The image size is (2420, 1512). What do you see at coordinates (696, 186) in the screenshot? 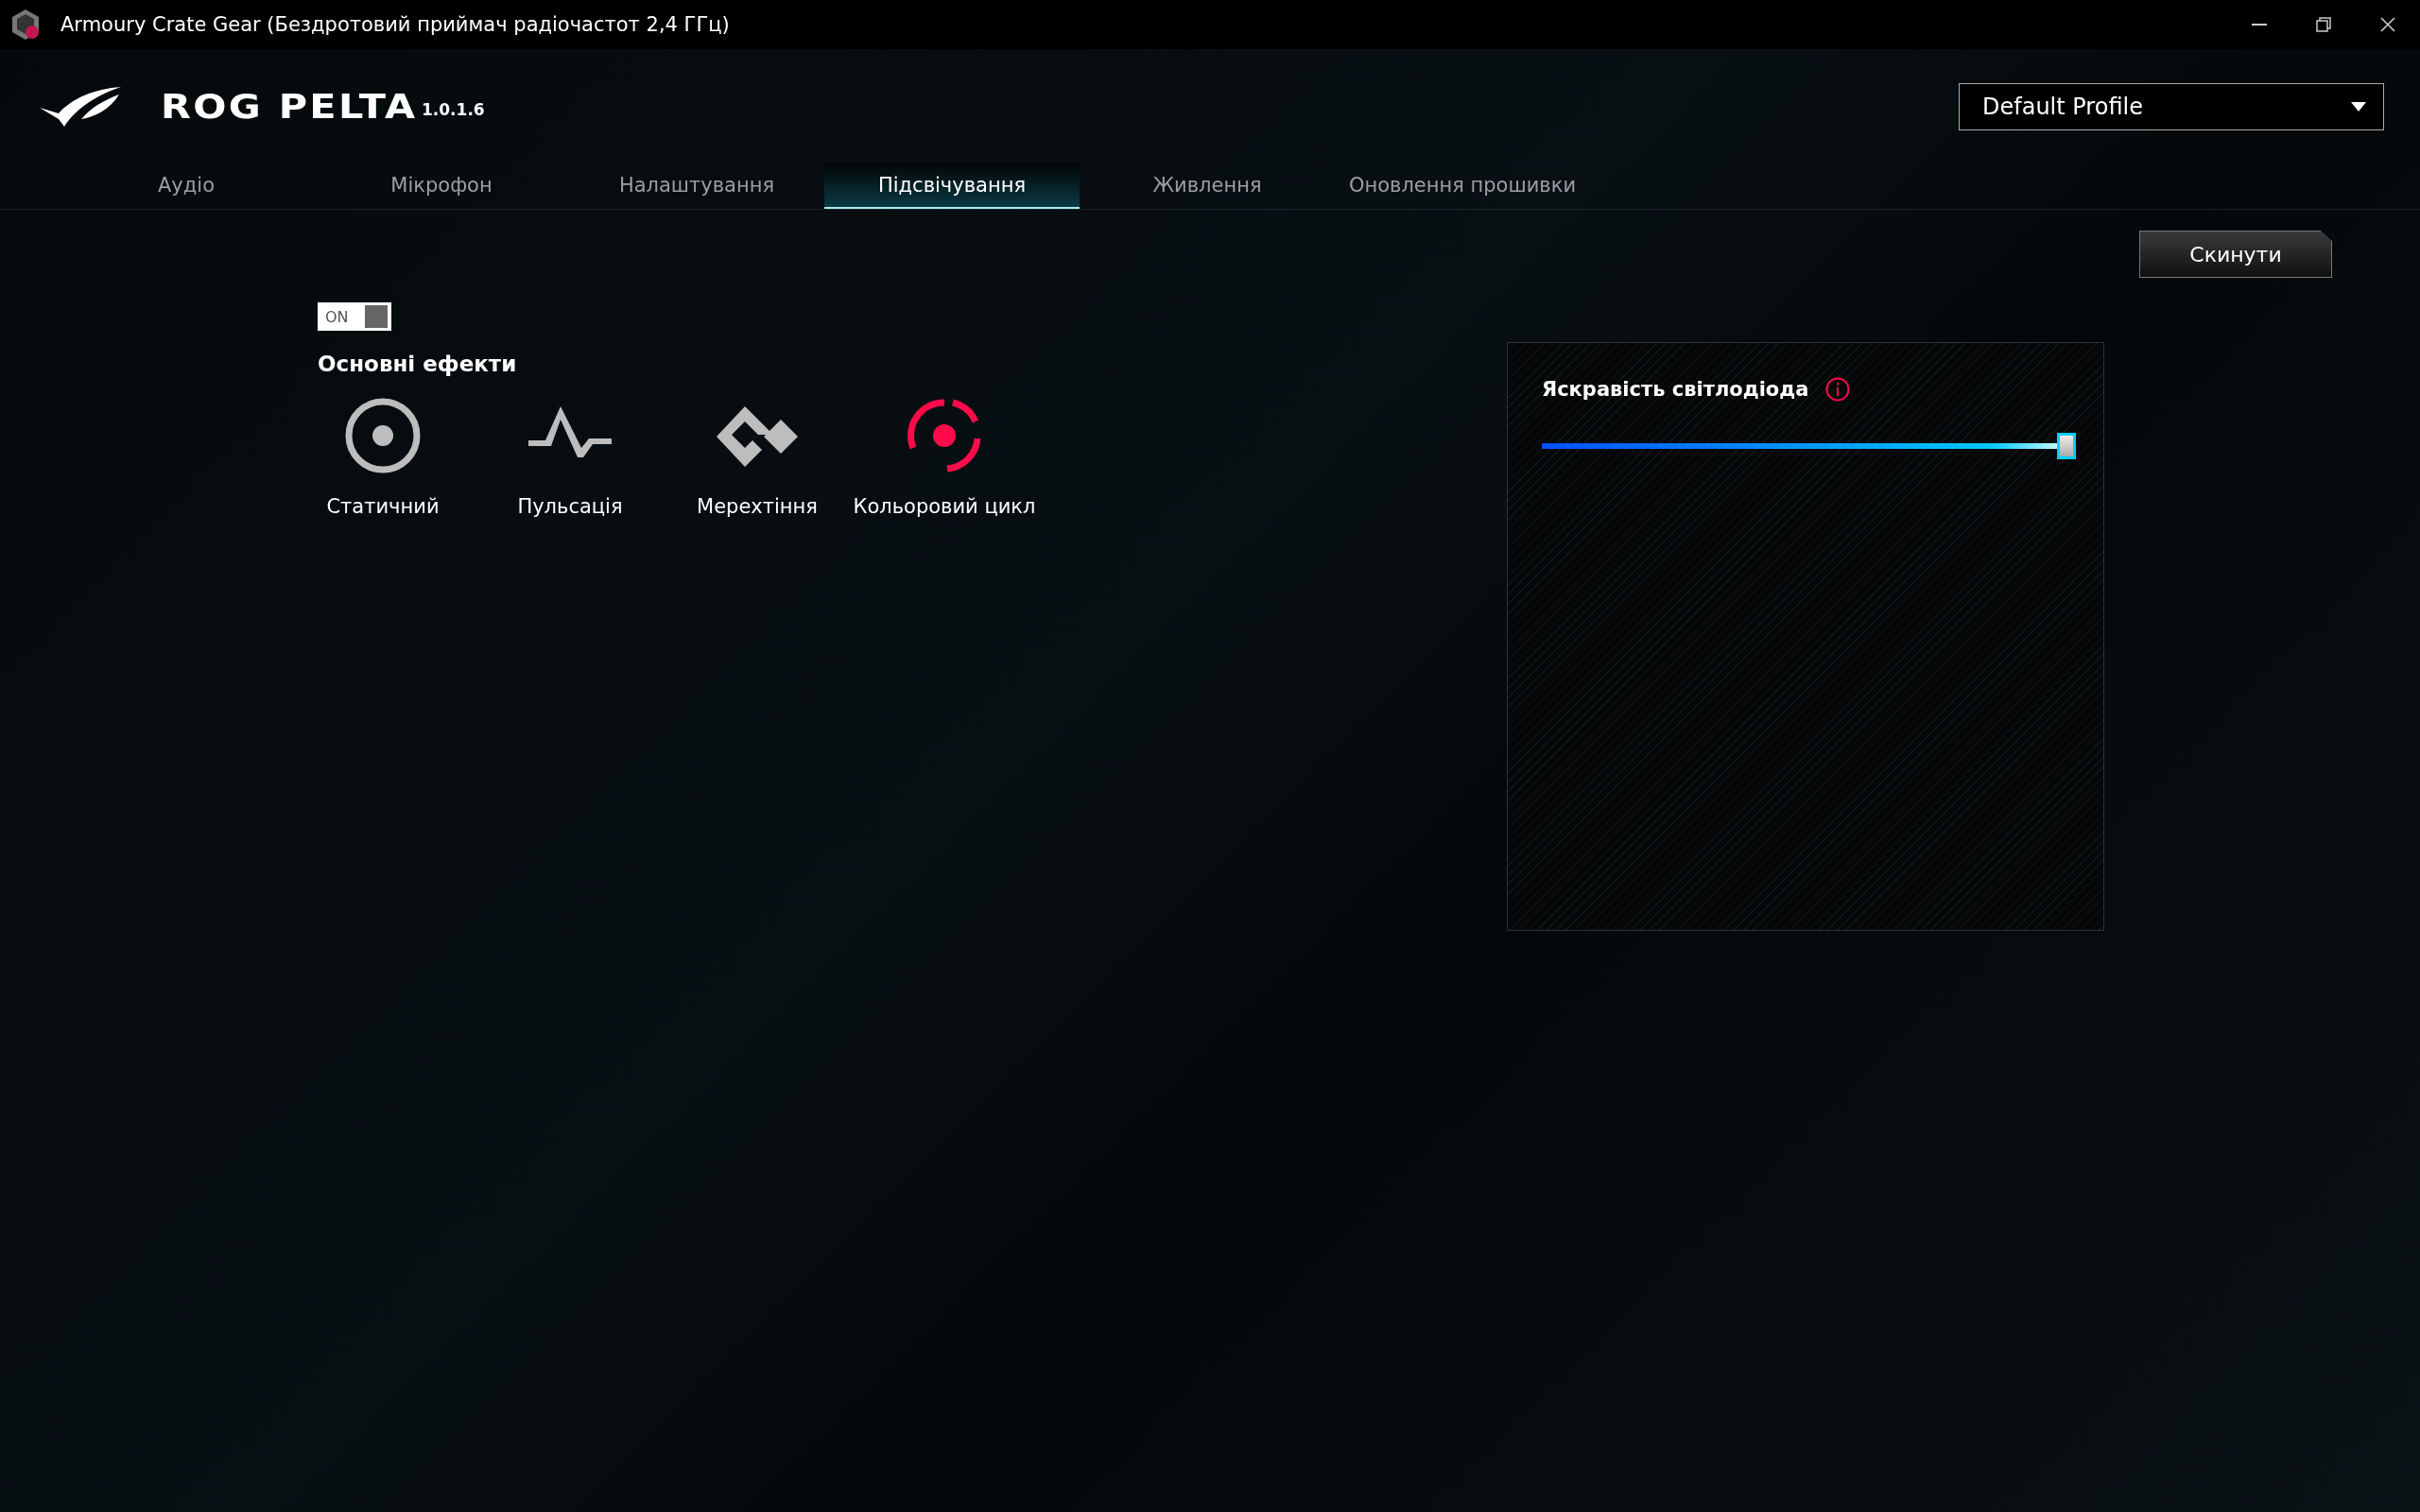
I see `tab: Налаштування` at bounding box center [696, 186].